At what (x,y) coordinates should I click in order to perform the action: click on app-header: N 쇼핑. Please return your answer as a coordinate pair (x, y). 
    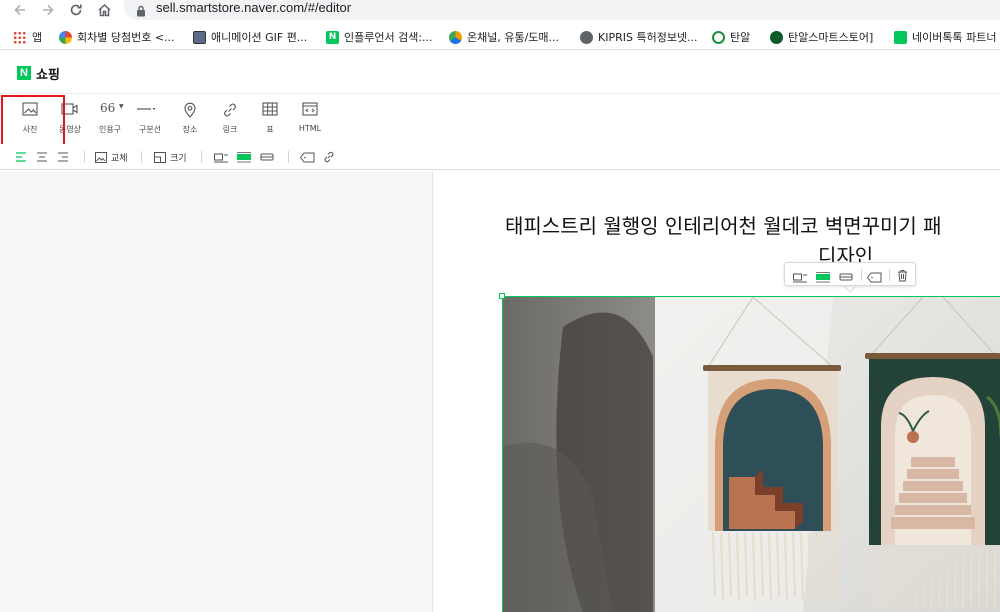
    Looking at the image, I should click on (500, 72).